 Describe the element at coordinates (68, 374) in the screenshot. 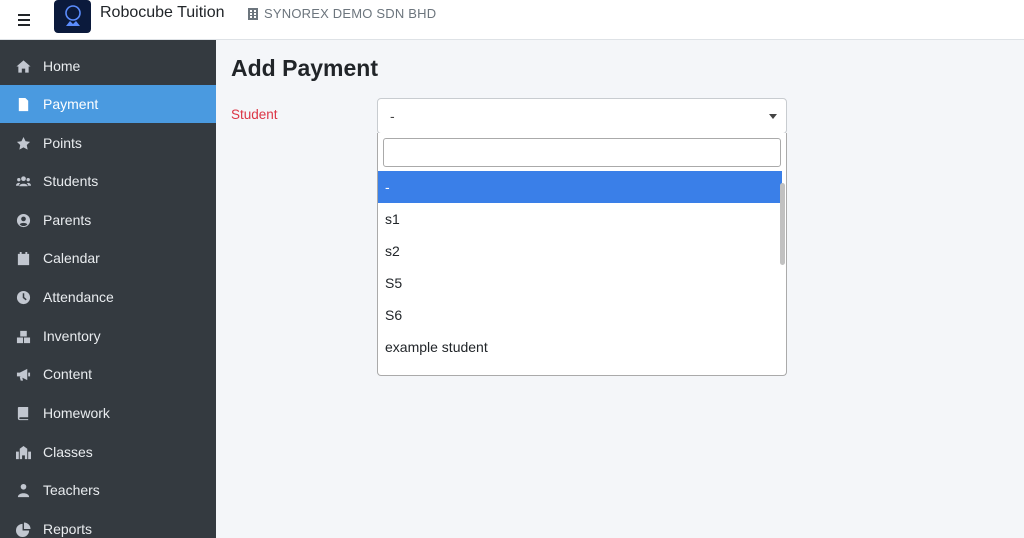

I see `sidebar-item-label: Content` at that location.